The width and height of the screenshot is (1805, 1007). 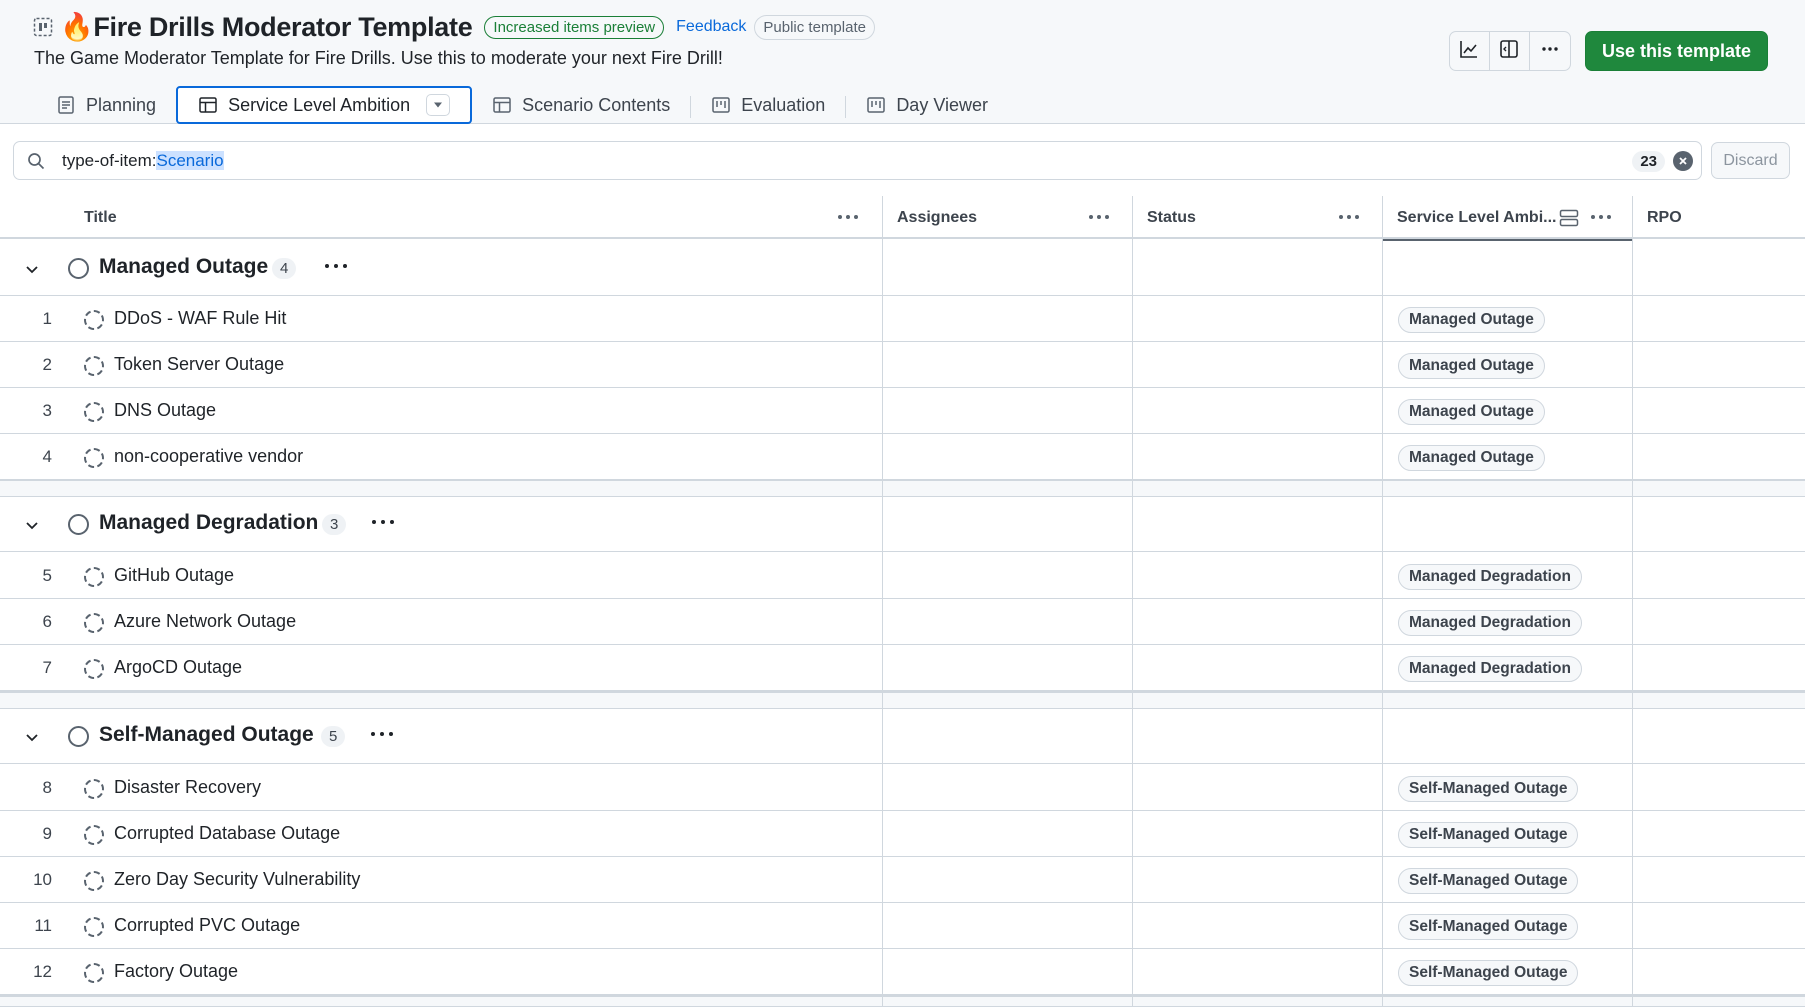 What do you see at coordinates (476, 217) in the screenshot?
I see `column-header-title: Title` at bounding box center [476, 217].